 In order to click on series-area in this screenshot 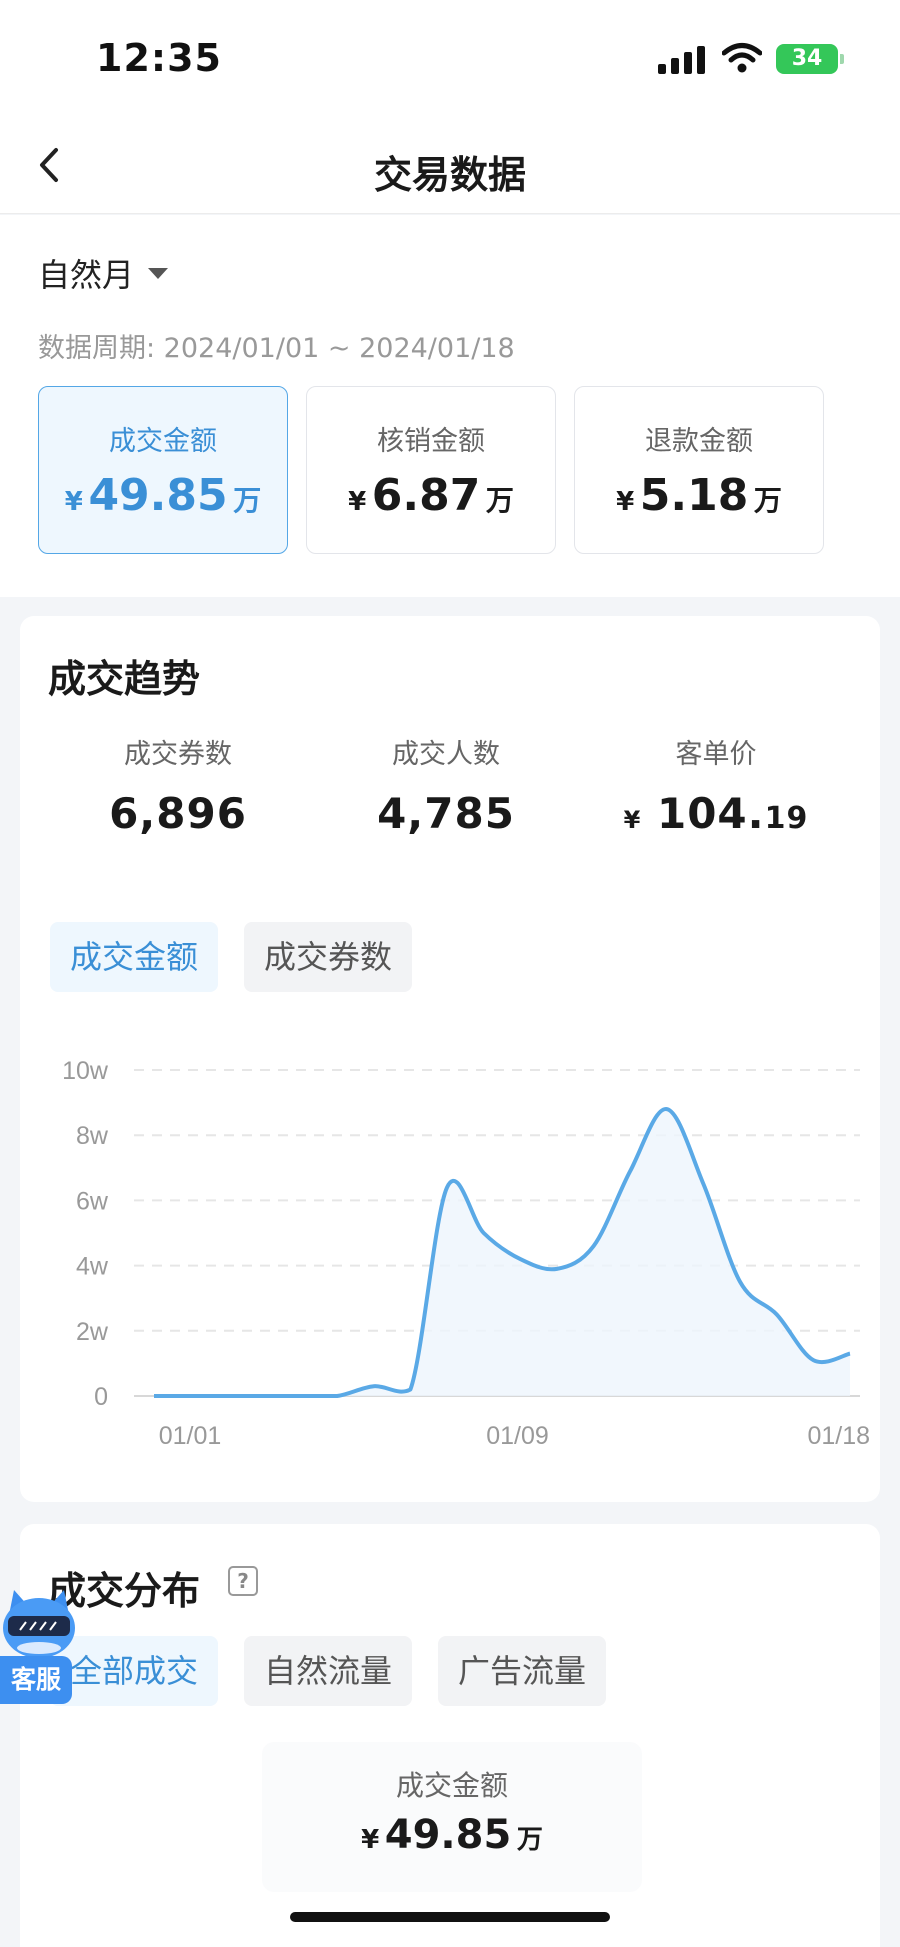, I will do `click(502, 1252)`.